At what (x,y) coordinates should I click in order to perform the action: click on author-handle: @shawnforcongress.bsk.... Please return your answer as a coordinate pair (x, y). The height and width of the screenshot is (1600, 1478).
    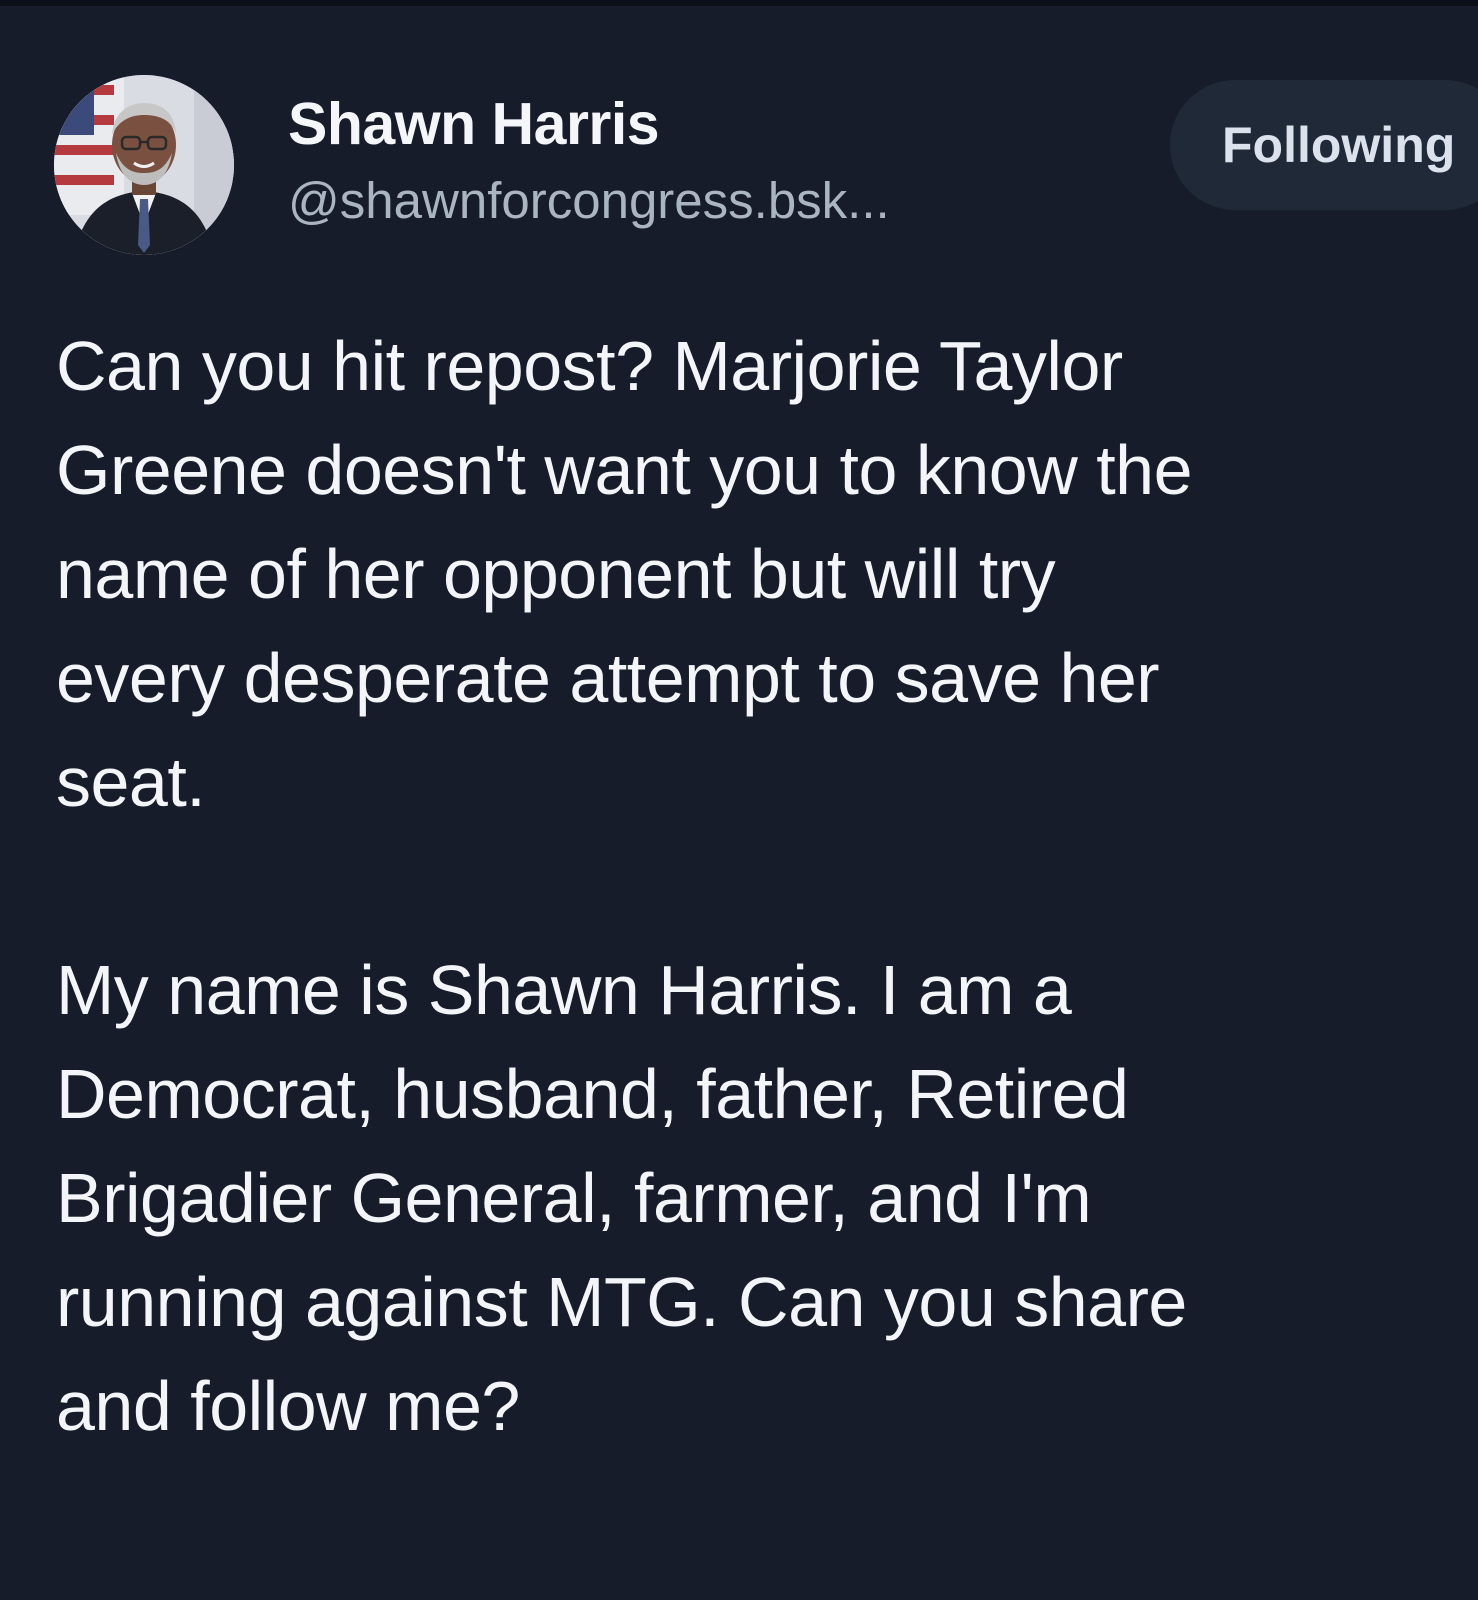
    Looking at the image, I should click on (589, 201).